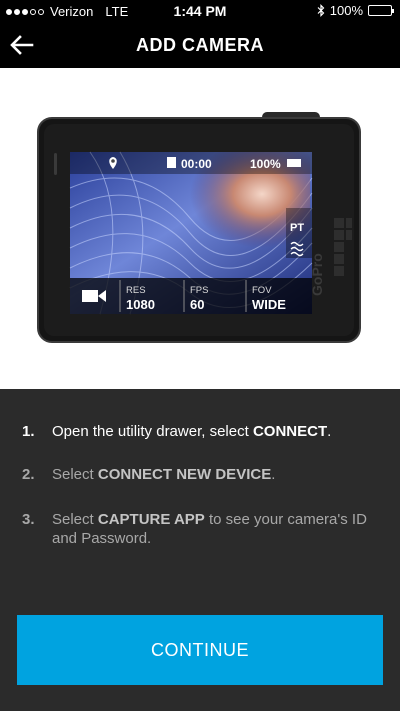 The height and width of the screenshot is (711, 400). Describe the element at coordinates (197, 304) in the screenshot. I see `fps-value: 60` at that location.